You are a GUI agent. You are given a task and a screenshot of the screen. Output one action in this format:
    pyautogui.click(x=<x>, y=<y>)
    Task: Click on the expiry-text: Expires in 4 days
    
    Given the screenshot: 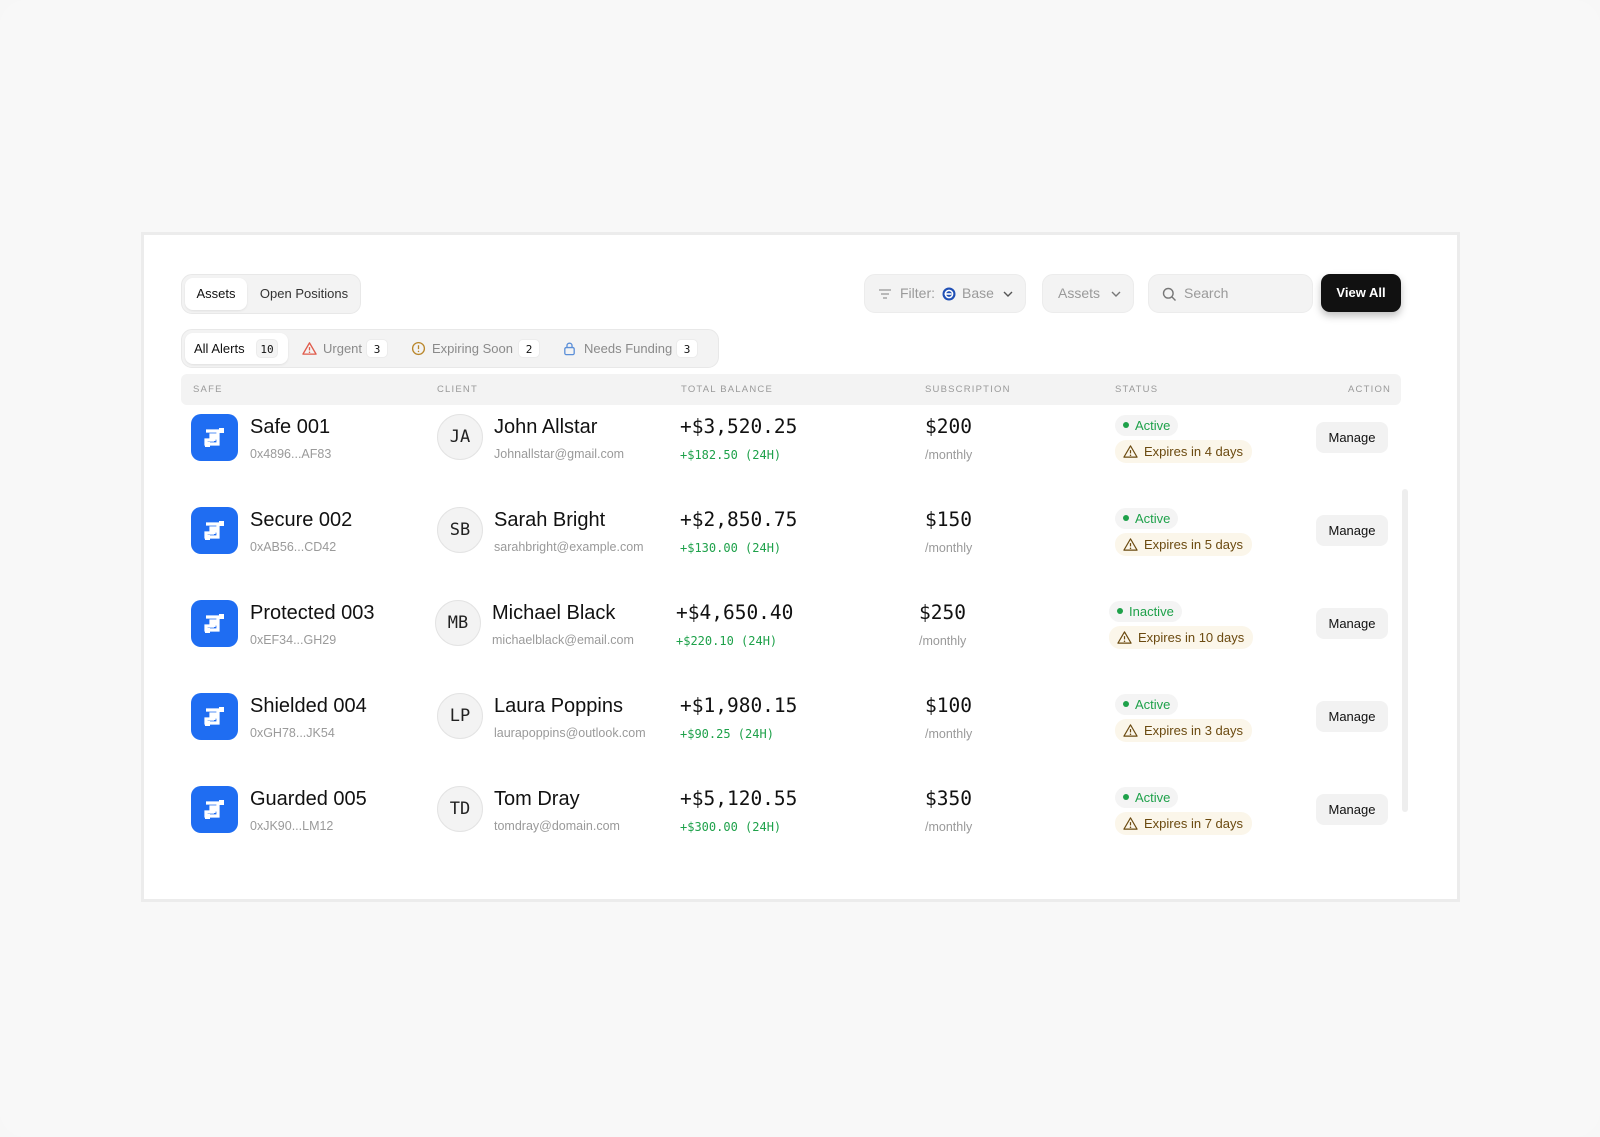 What is the action you would take?
    pyautogui.click(x=1193, y=451)
    